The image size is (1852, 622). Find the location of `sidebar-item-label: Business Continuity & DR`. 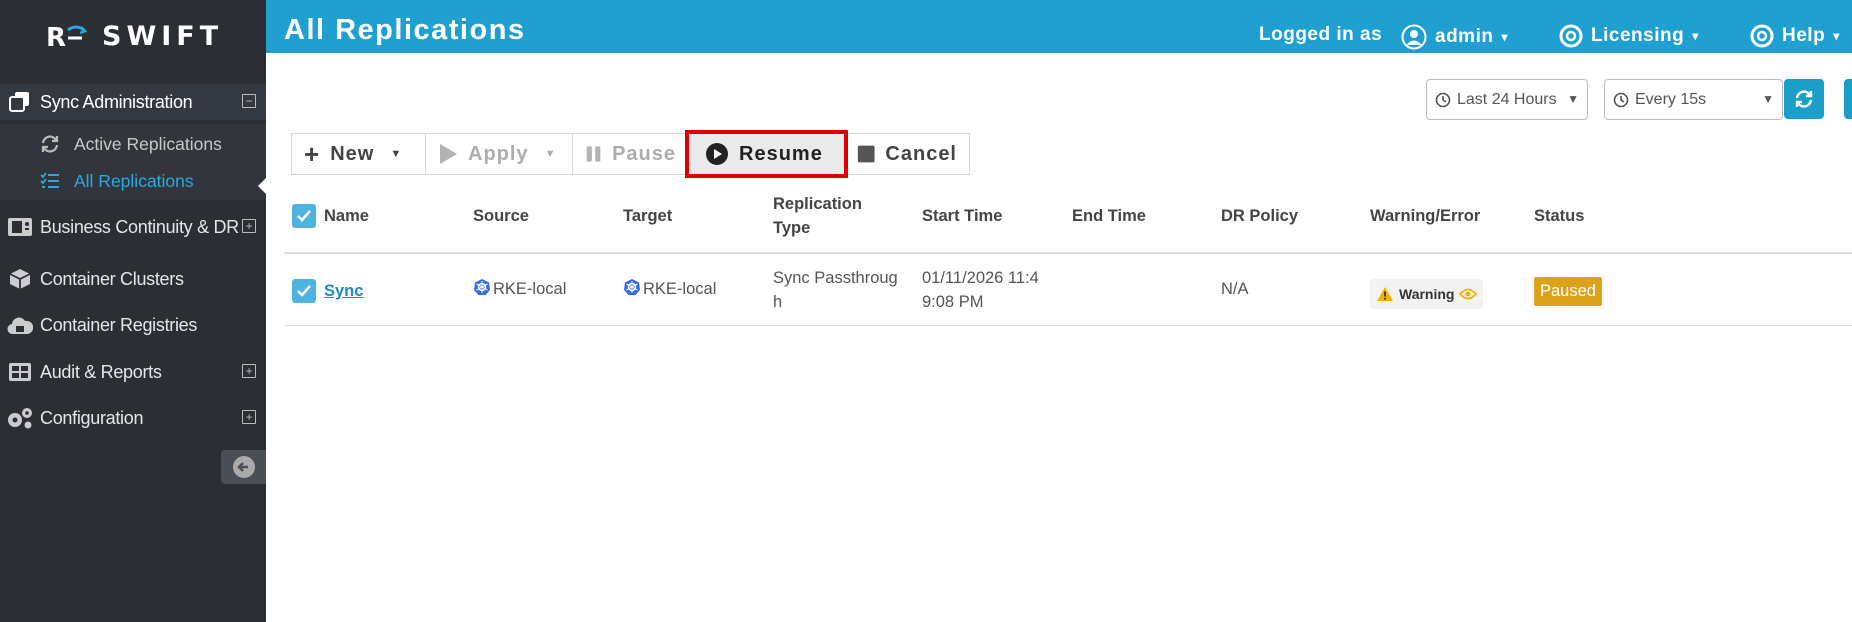

sidebar-item-label: Business Continuity & DR is located at coordinates (139, 226).